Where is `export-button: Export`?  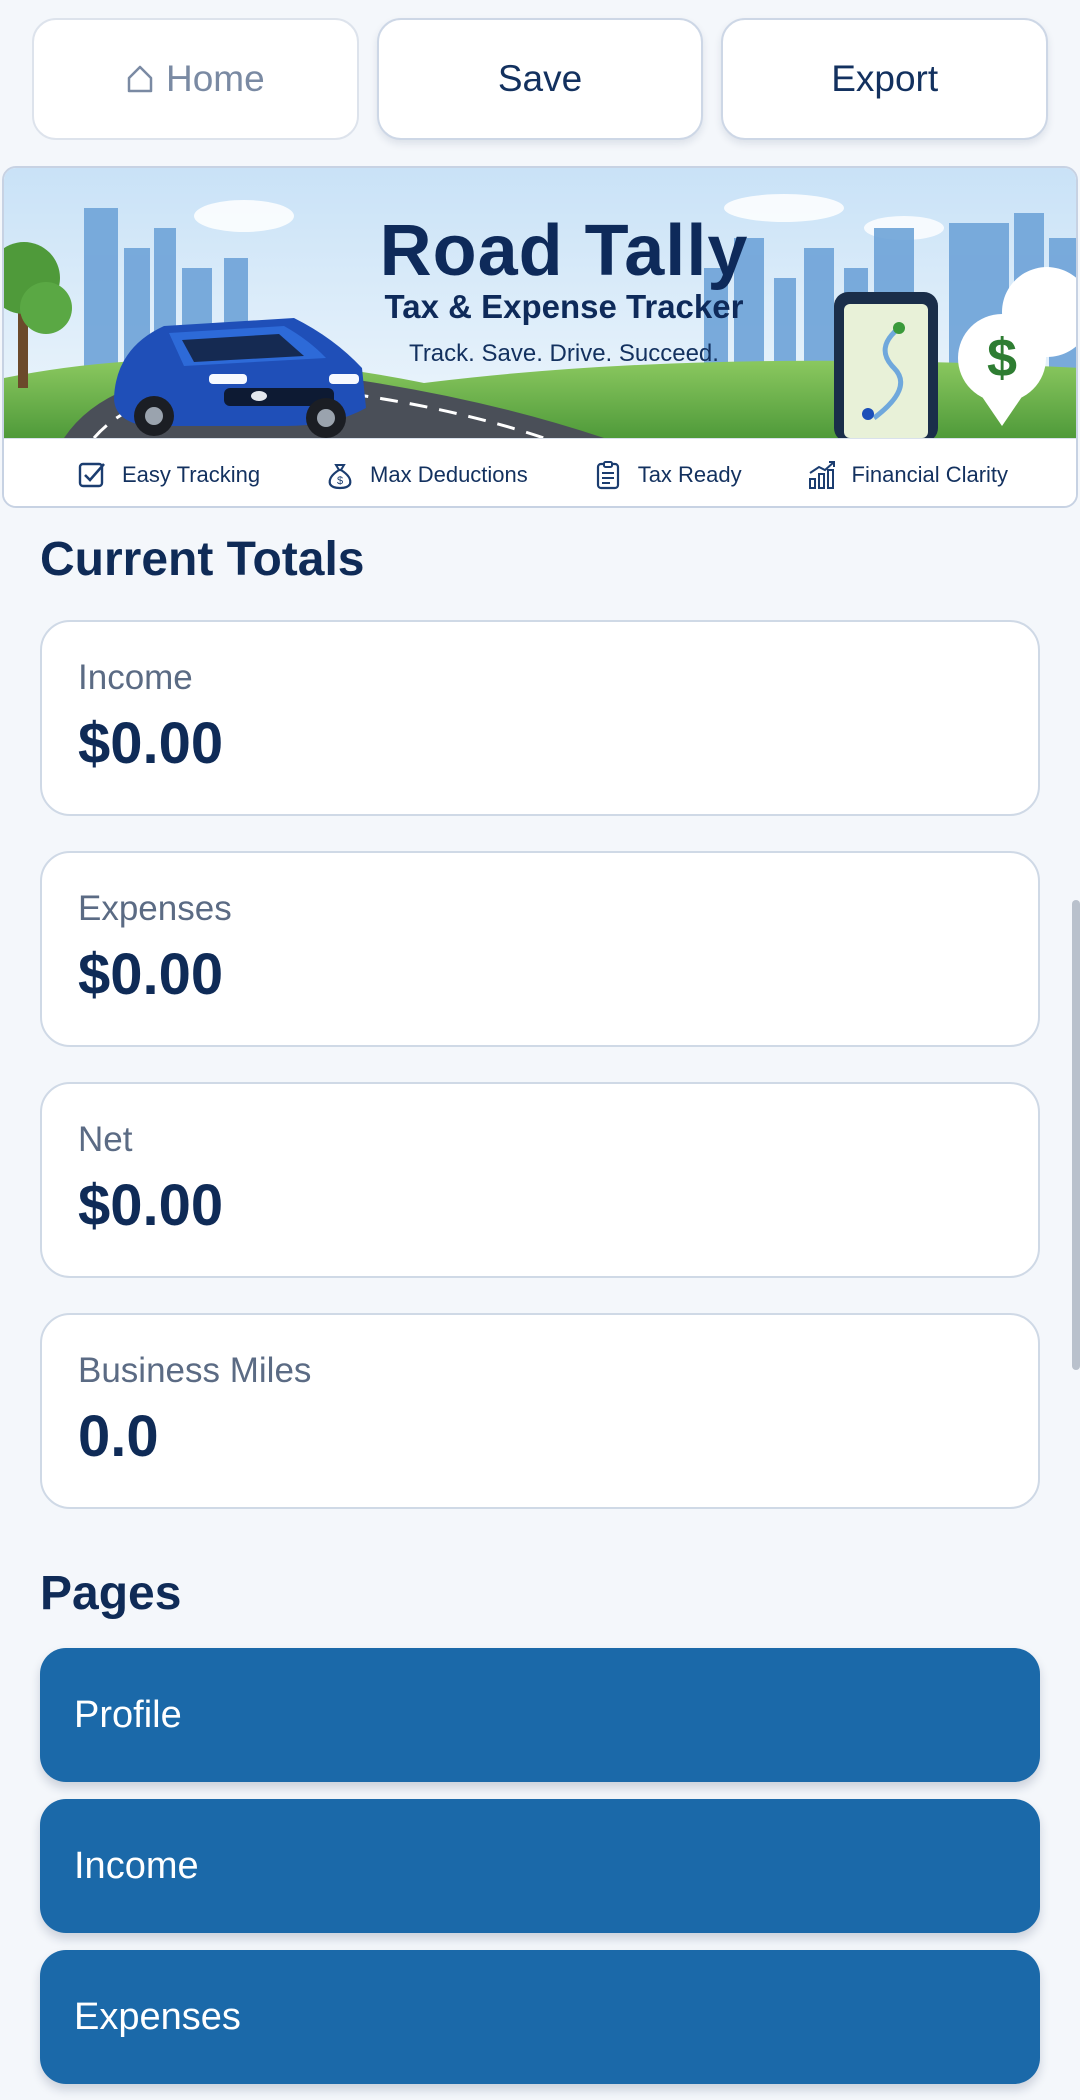 export-button: Export is located at coordinates (885, 79).